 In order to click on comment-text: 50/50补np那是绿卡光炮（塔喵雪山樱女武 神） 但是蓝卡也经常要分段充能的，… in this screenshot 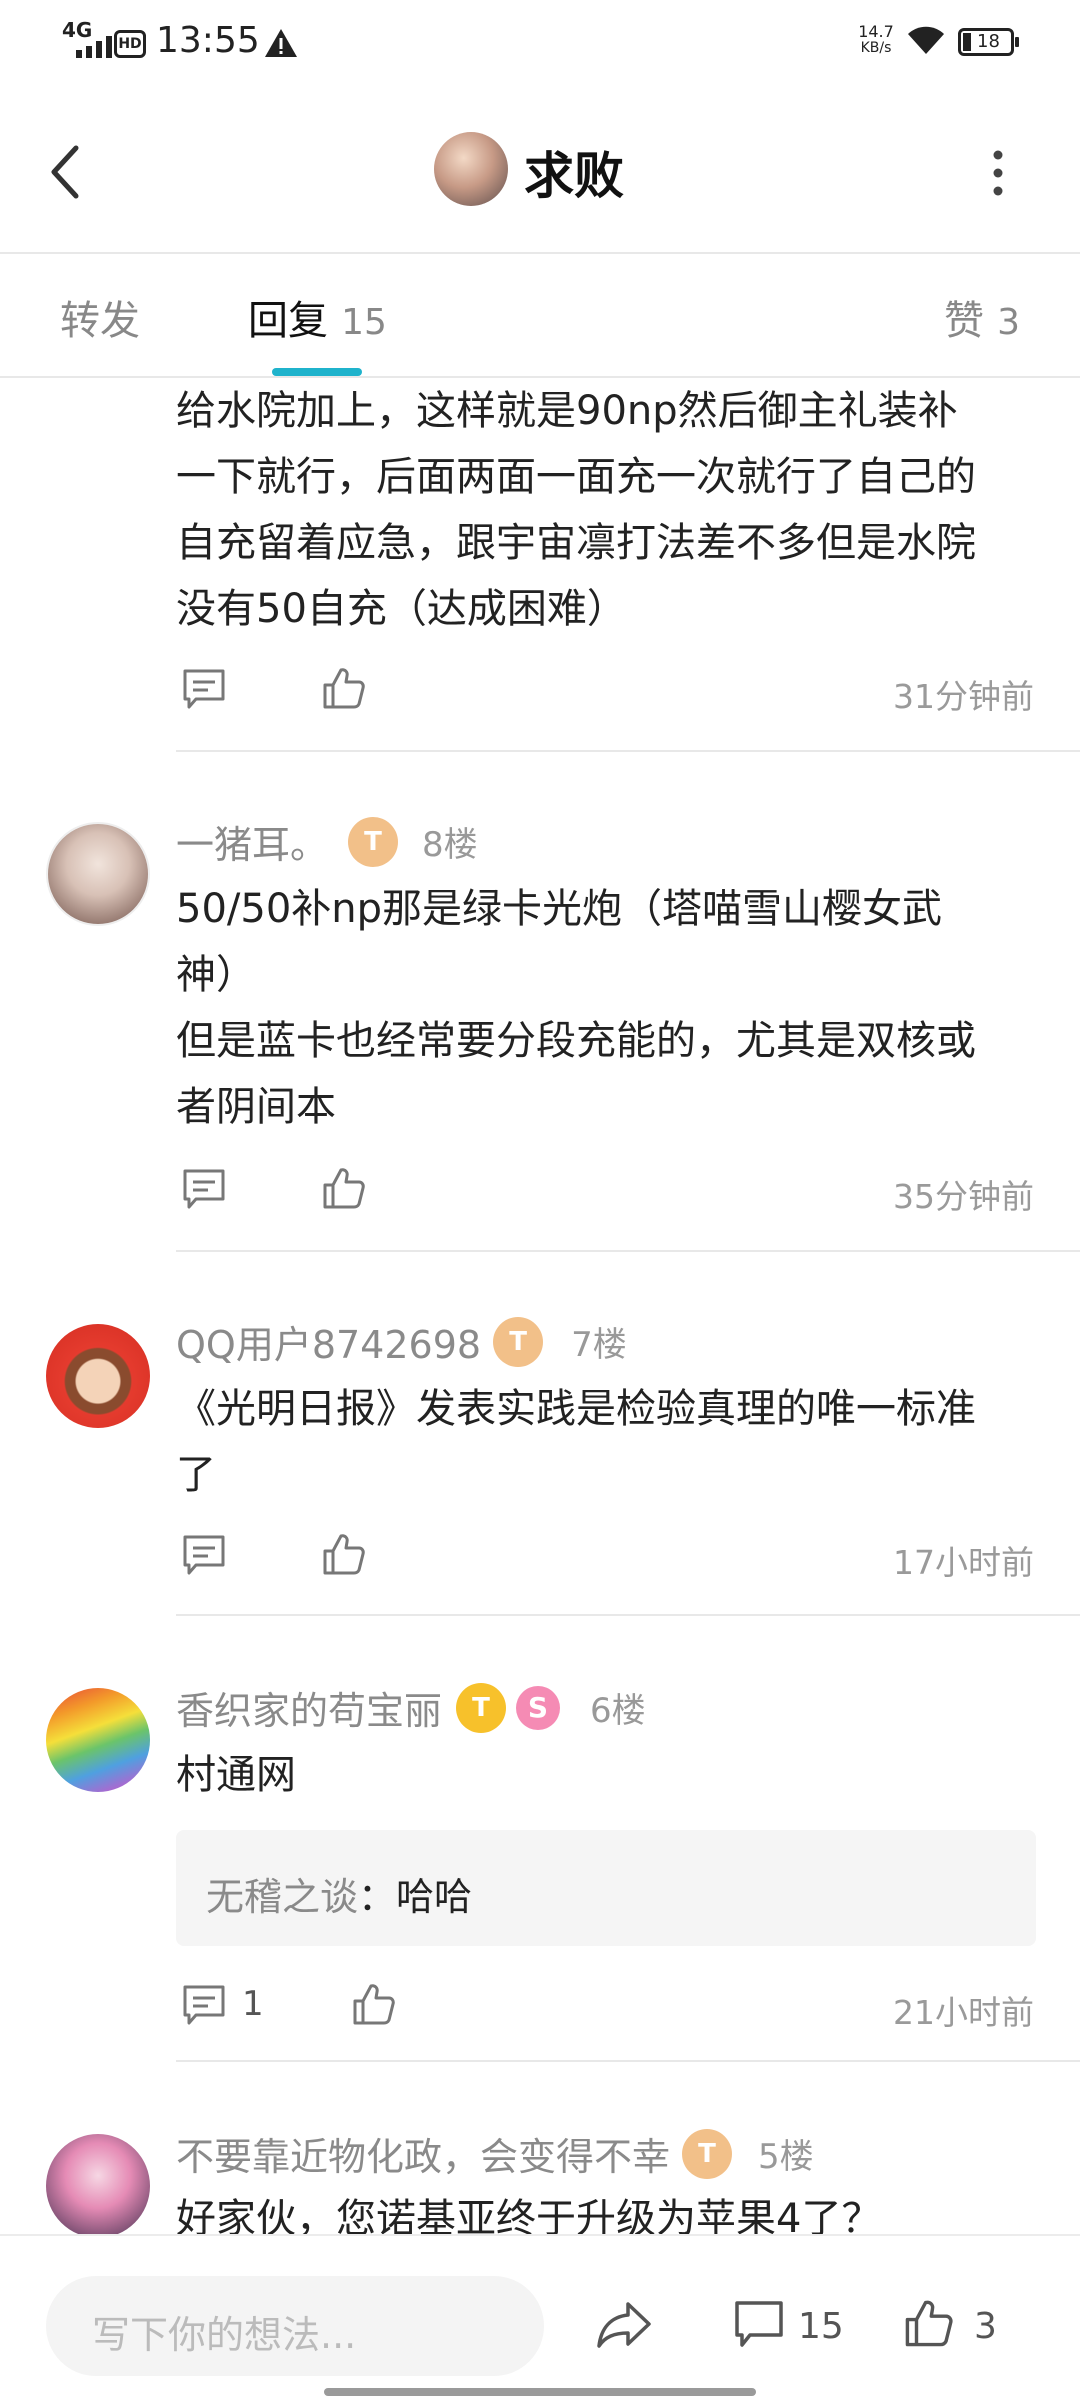, I will do `click(576, 1008)`.